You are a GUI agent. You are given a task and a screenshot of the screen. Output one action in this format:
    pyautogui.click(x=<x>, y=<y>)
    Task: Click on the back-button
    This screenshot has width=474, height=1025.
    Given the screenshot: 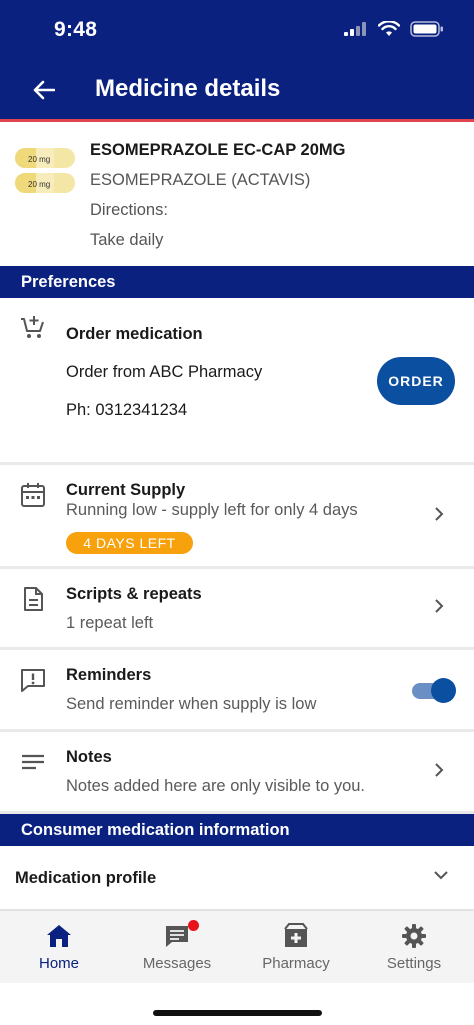 What is the action you would take?
    pyautogui.click(x=44, y=90)
    